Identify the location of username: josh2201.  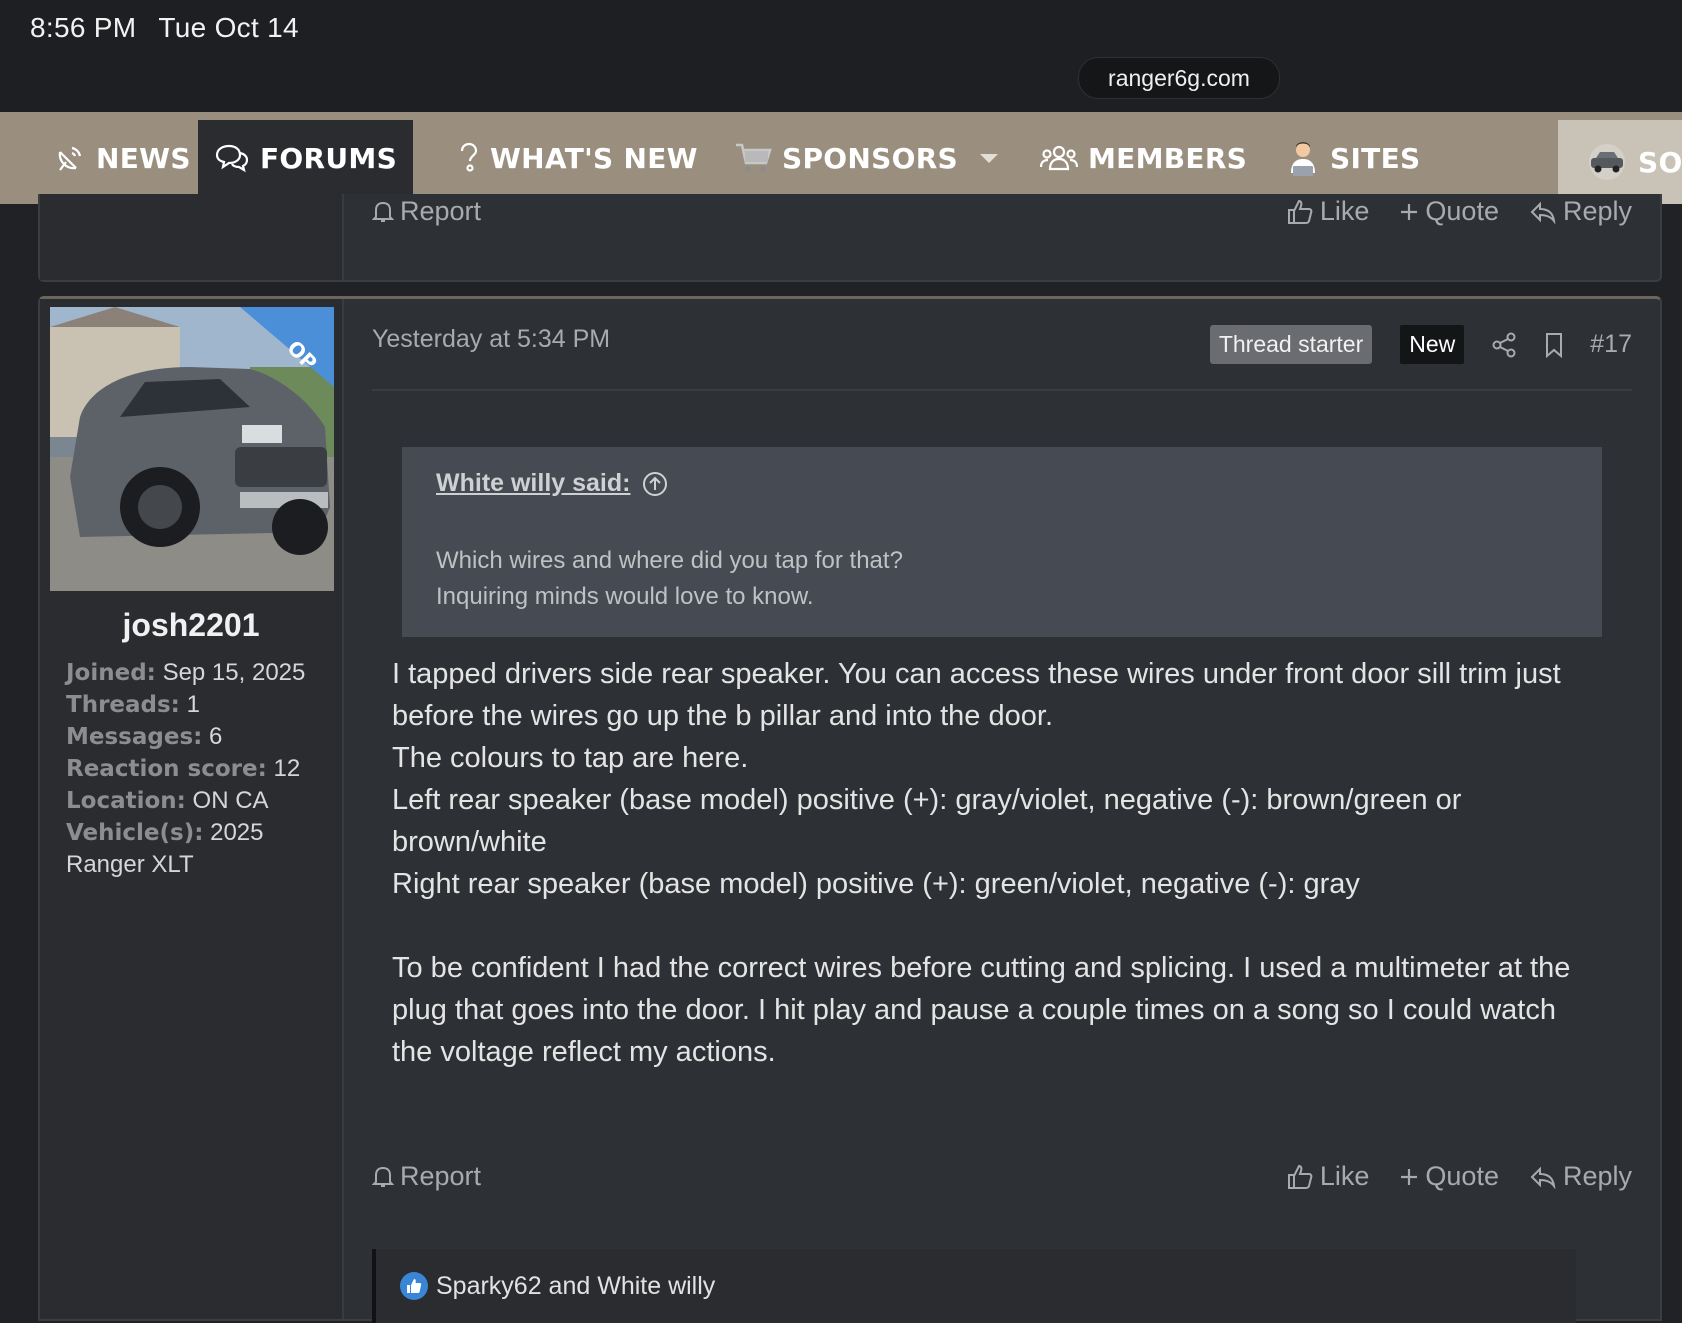
(191, 625).